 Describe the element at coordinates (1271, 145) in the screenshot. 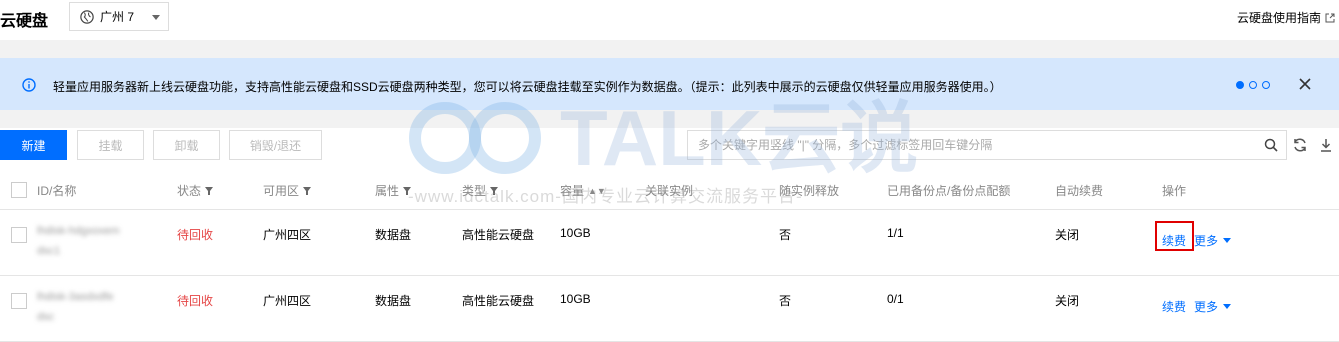

I see `search-icon` at that location.